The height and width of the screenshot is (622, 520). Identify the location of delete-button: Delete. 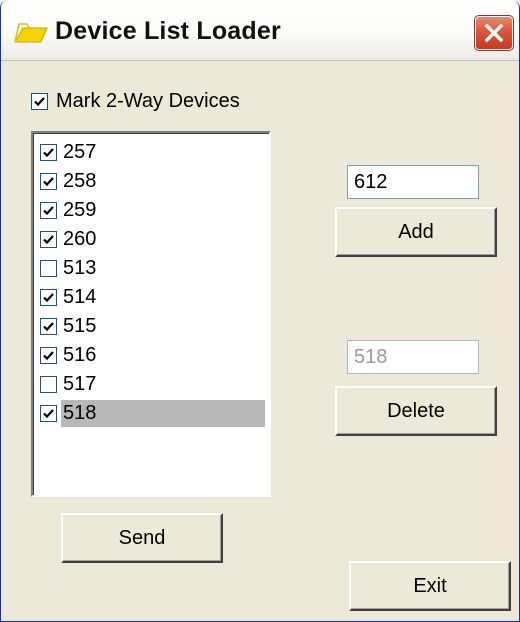
(416, 411).